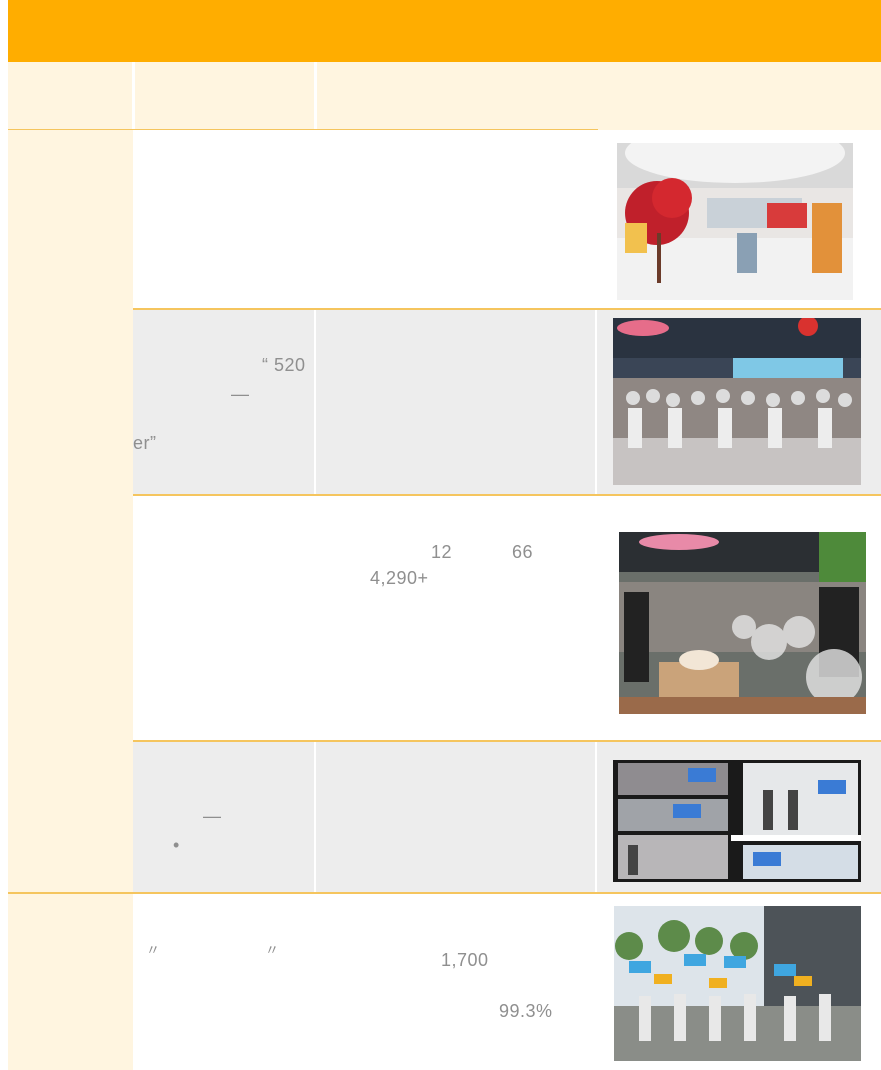  I want to click on column-header-project, so click(224, 96).